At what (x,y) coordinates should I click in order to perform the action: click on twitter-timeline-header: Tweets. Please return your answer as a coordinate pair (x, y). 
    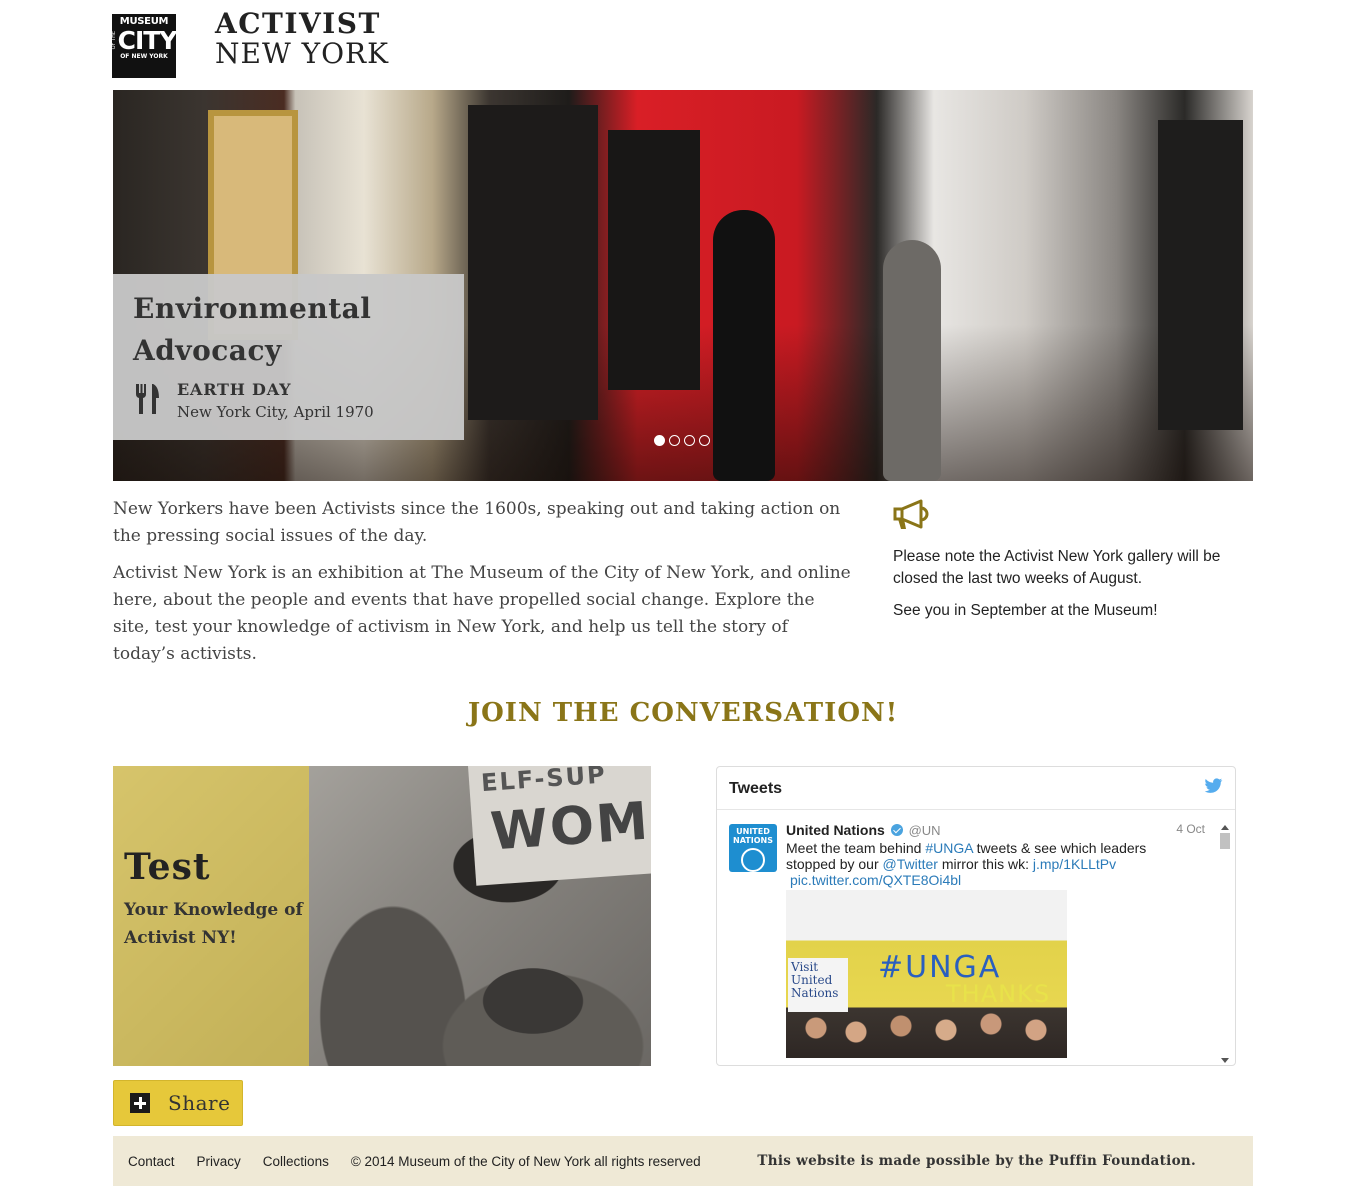
    Looking at the image, I should click on (976, 788).